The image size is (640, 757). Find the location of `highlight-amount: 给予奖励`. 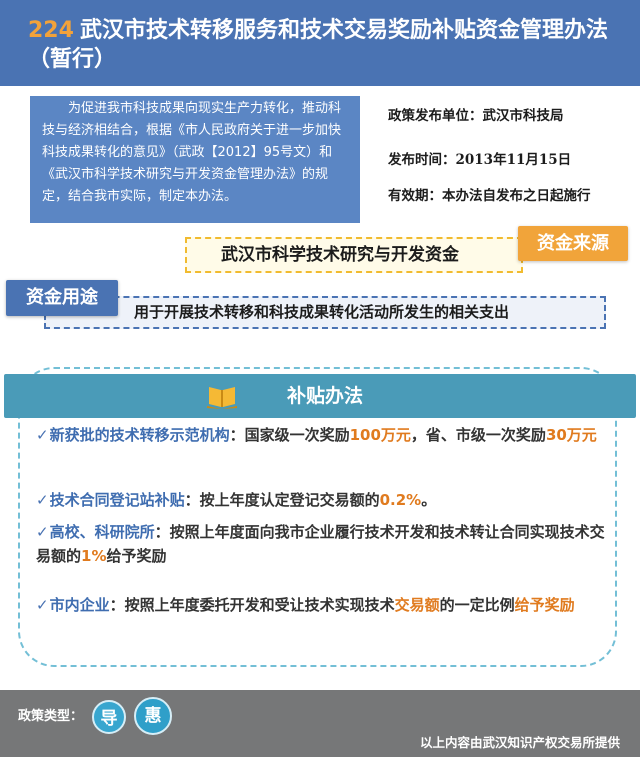

highlight-amount: 给予奖励 is located at coordinates (544, 605).